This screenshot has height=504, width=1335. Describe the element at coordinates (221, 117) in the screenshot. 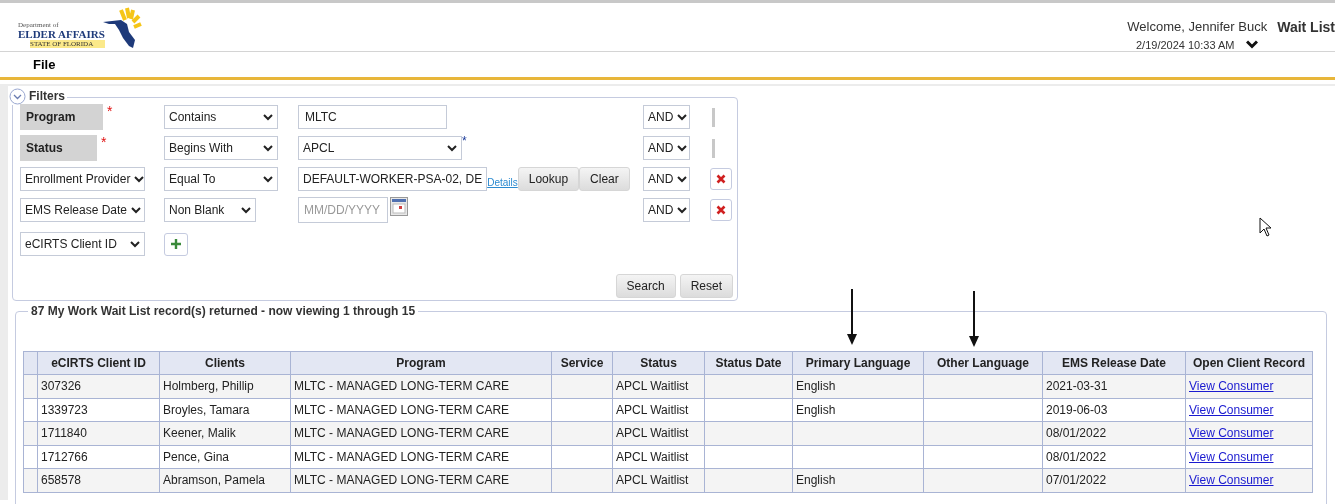

I see `dropdown: Contains` at that location.